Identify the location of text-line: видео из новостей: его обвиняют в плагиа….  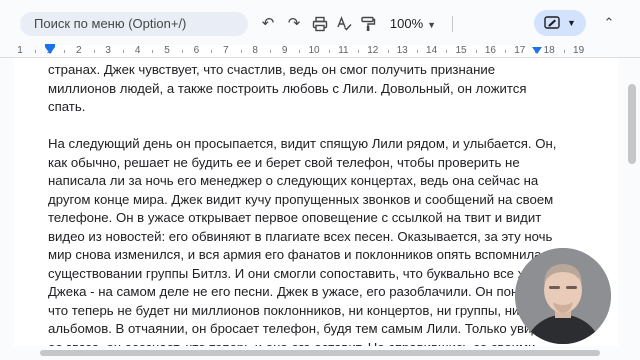
(300, 236).